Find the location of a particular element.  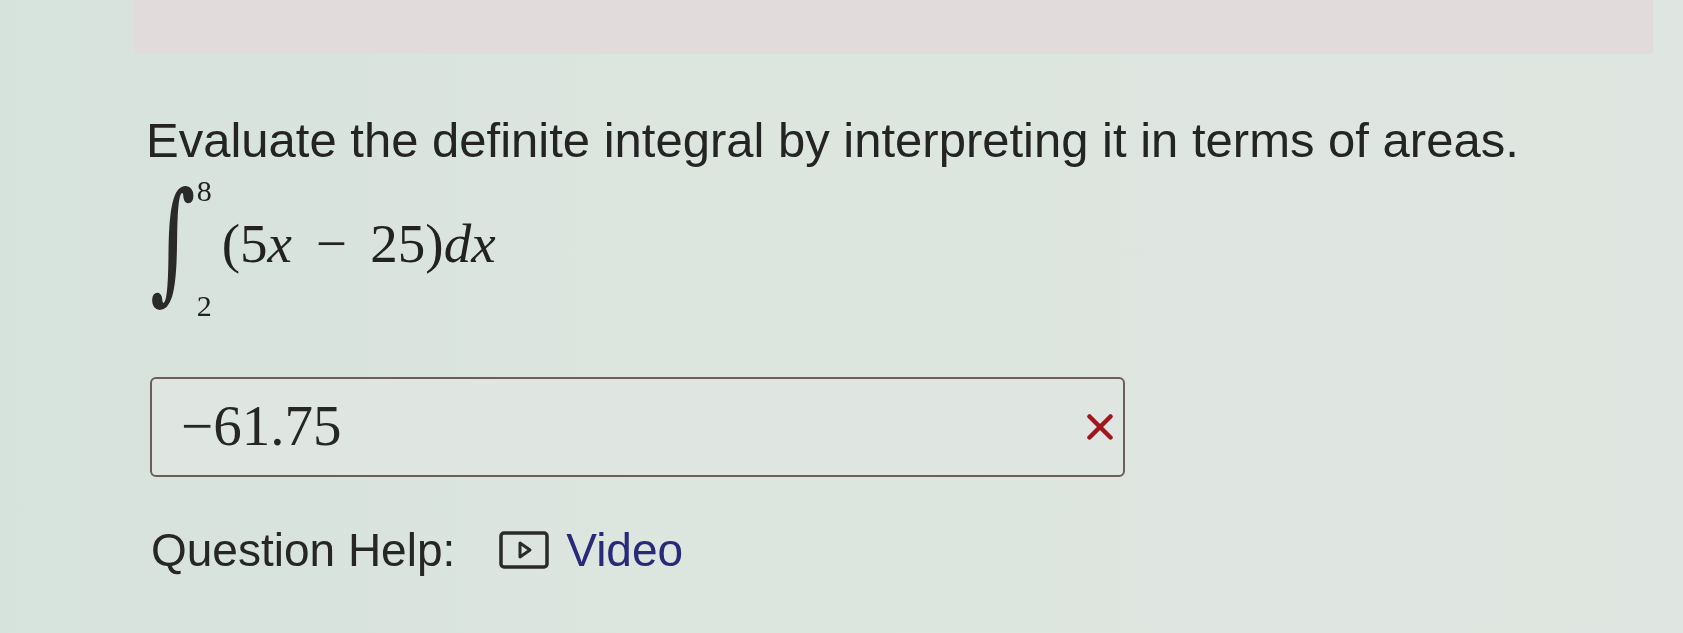

upper-limit: 8 is located at coordinates (204, 190).